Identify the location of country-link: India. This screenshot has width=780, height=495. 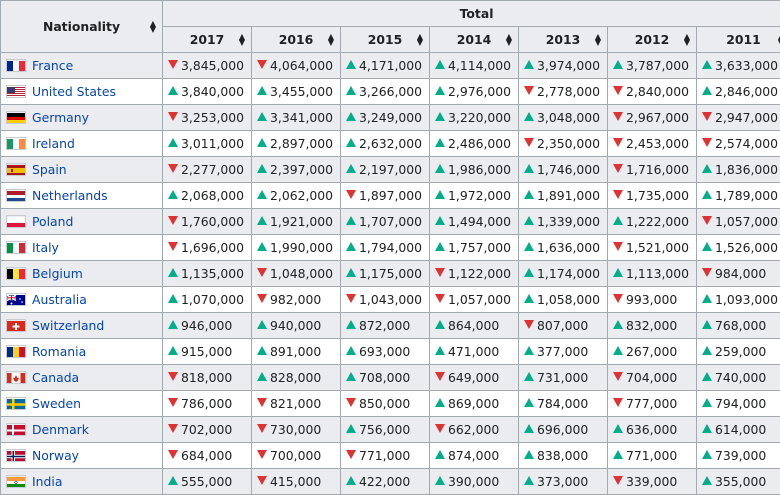
(47, 481).